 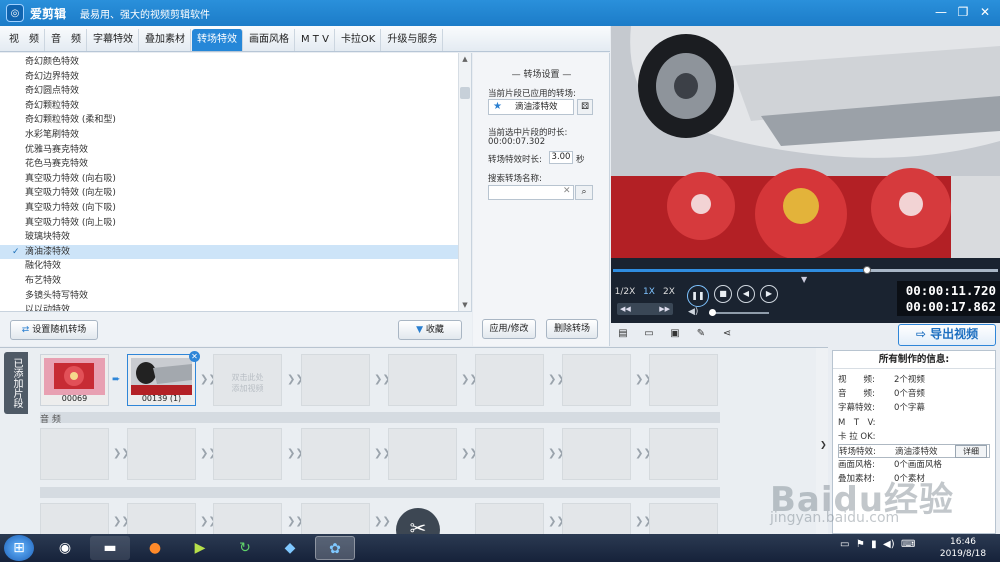 I want to click on volume-icon: ◀), so click(x=693, y=312).